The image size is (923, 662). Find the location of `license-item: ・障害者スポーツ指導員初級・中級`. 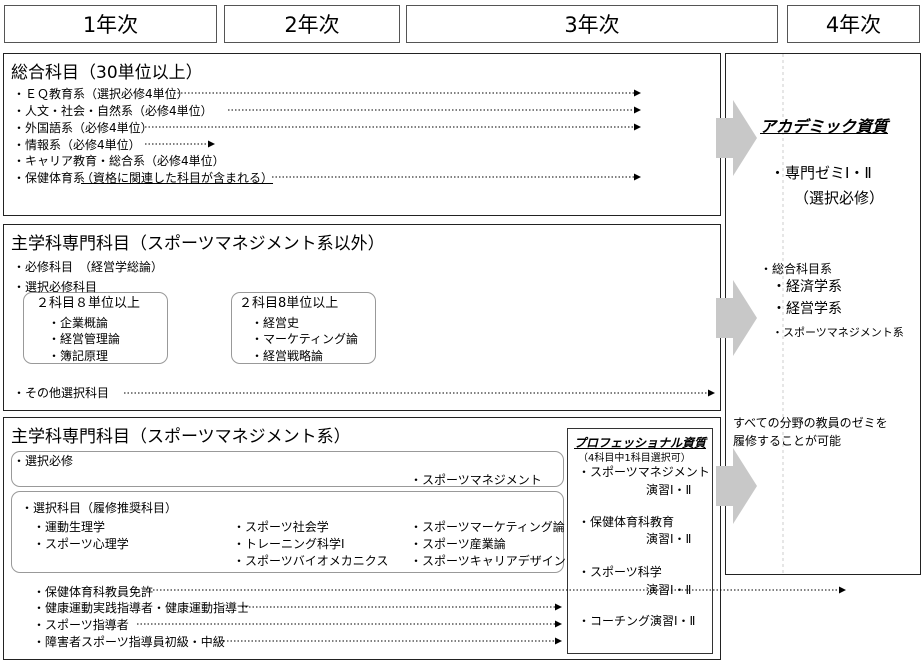

license-item: ・障害者スポーツ指導員初級・中級 is located at coordinates (129, 642).